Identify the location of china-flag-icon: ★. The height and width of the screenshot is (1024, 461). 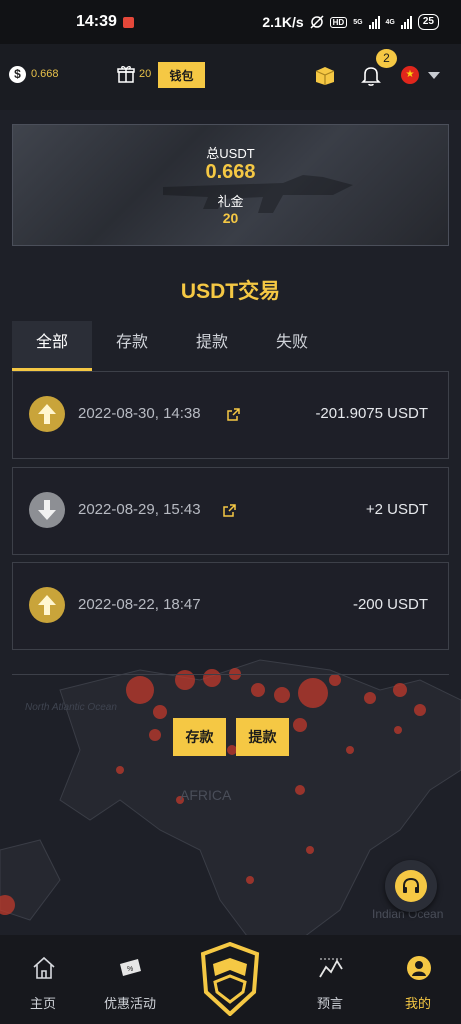
(410, 75).